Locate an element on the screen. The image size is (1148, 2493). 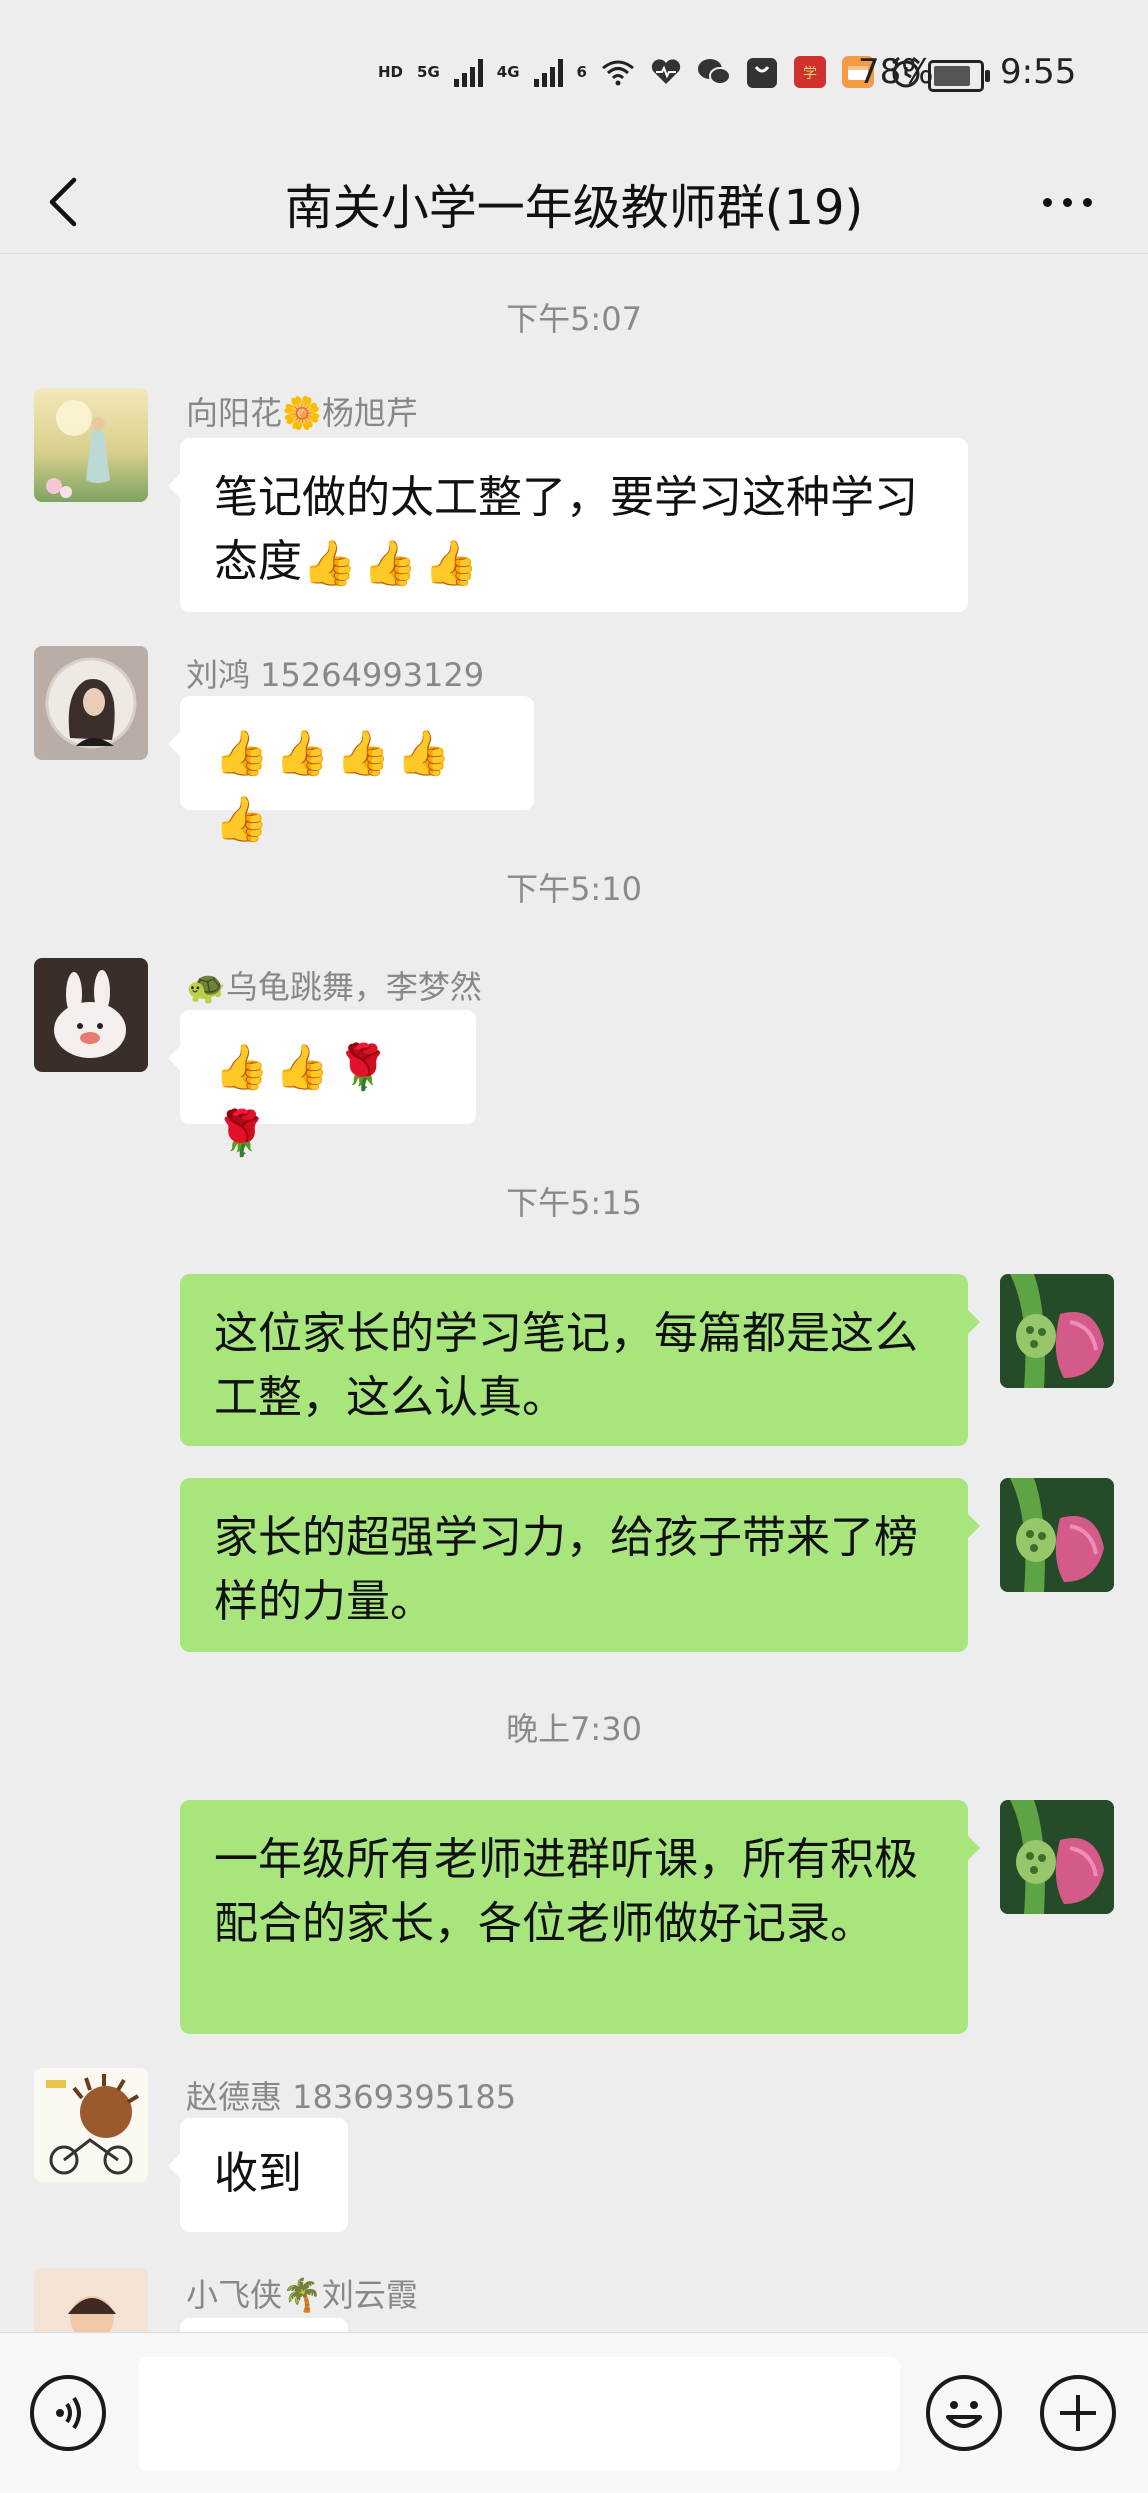
wifi-6-tag: 6 is located at coordinates (581, 71).